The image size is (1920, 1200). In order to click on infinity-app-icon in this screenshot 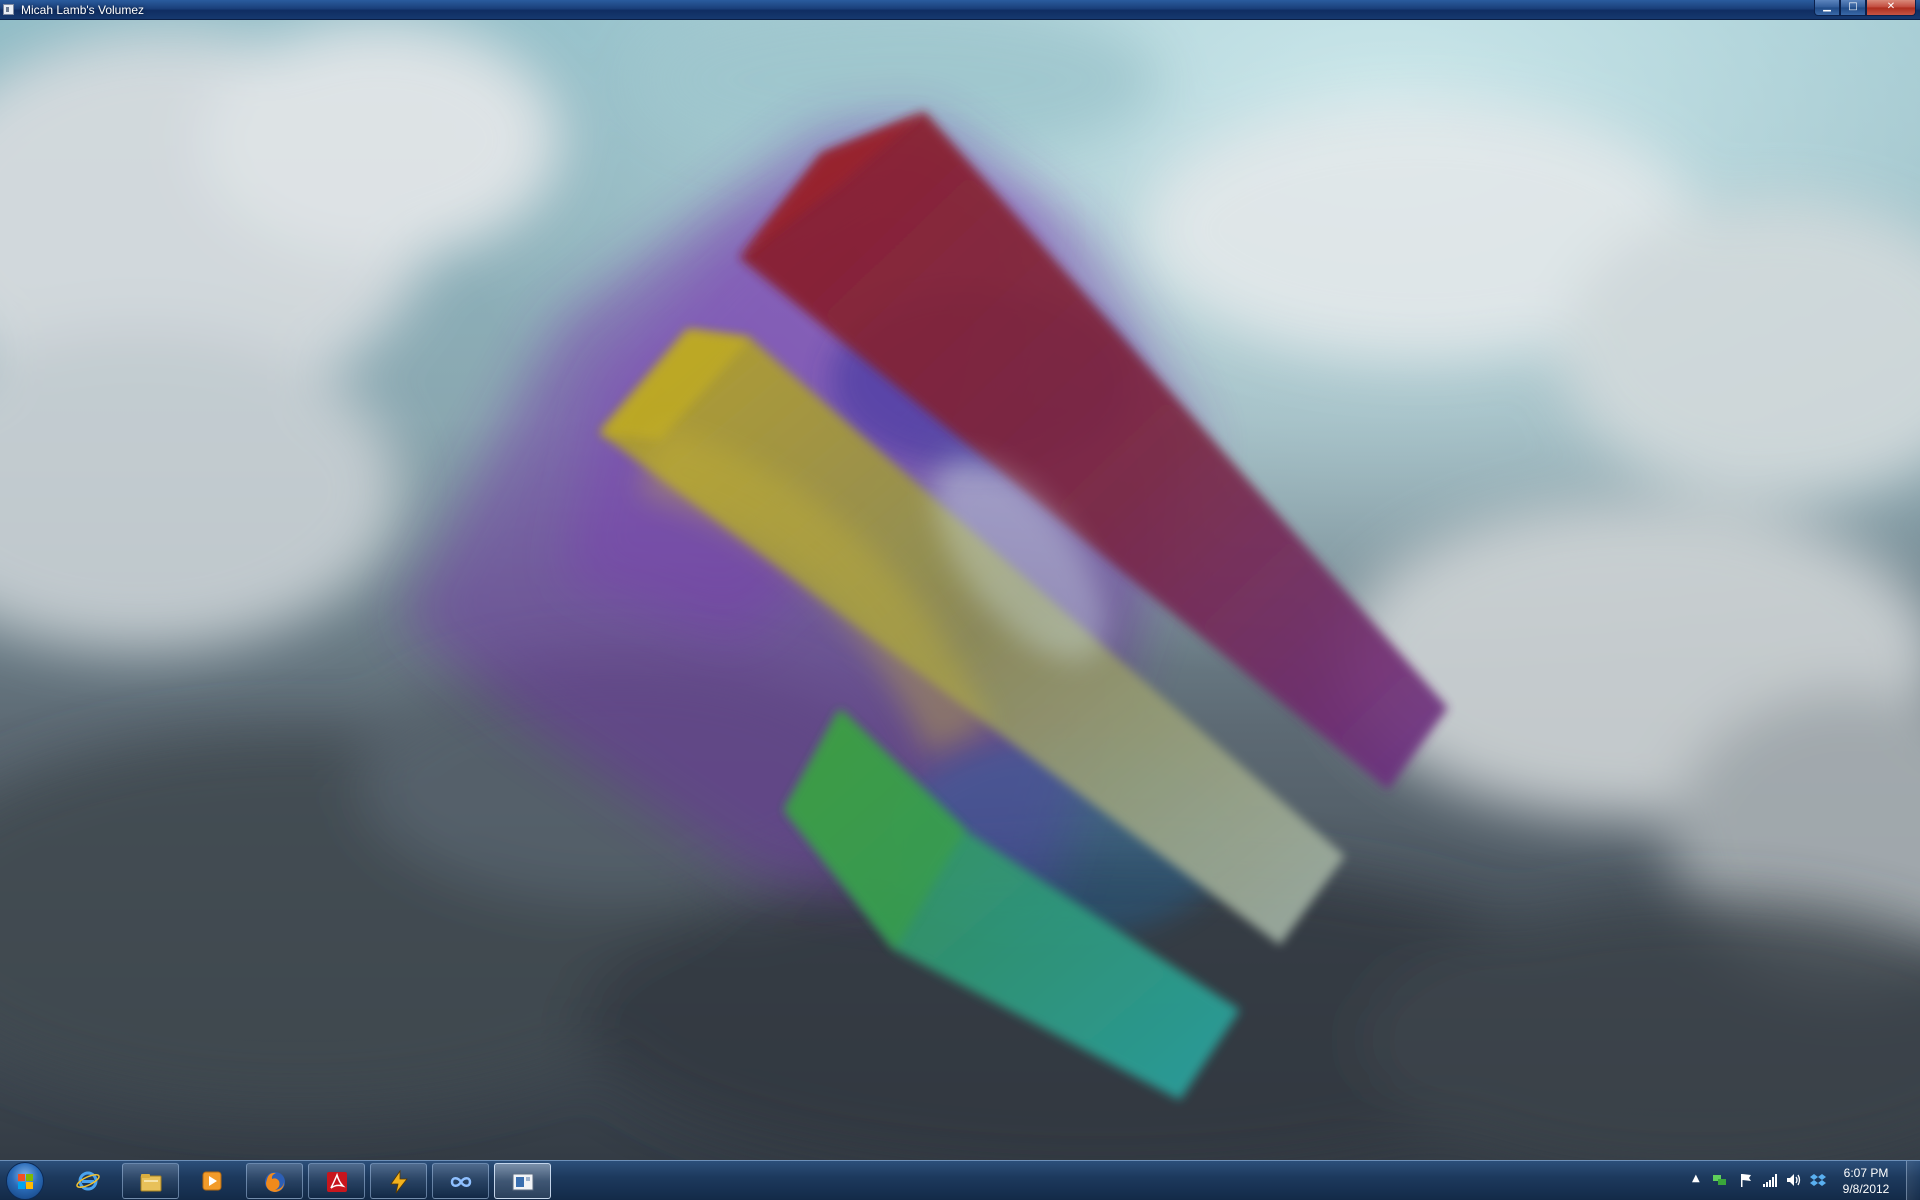, I will do `click(461, 1182)`.